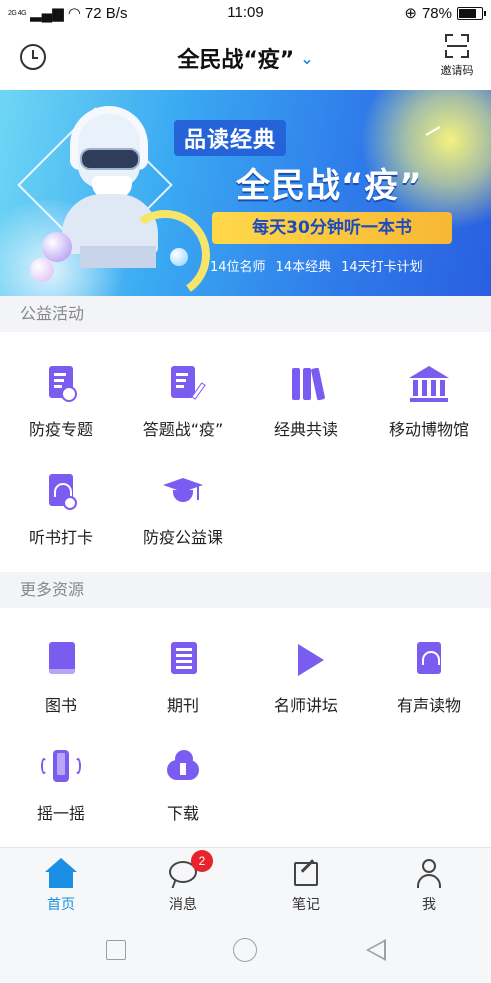 This screenshot has height=983, width=491. What do you see at coordinates (190, 870) in the screenshot?
I see `message-icon: 2` at bounding box center [190, 870].